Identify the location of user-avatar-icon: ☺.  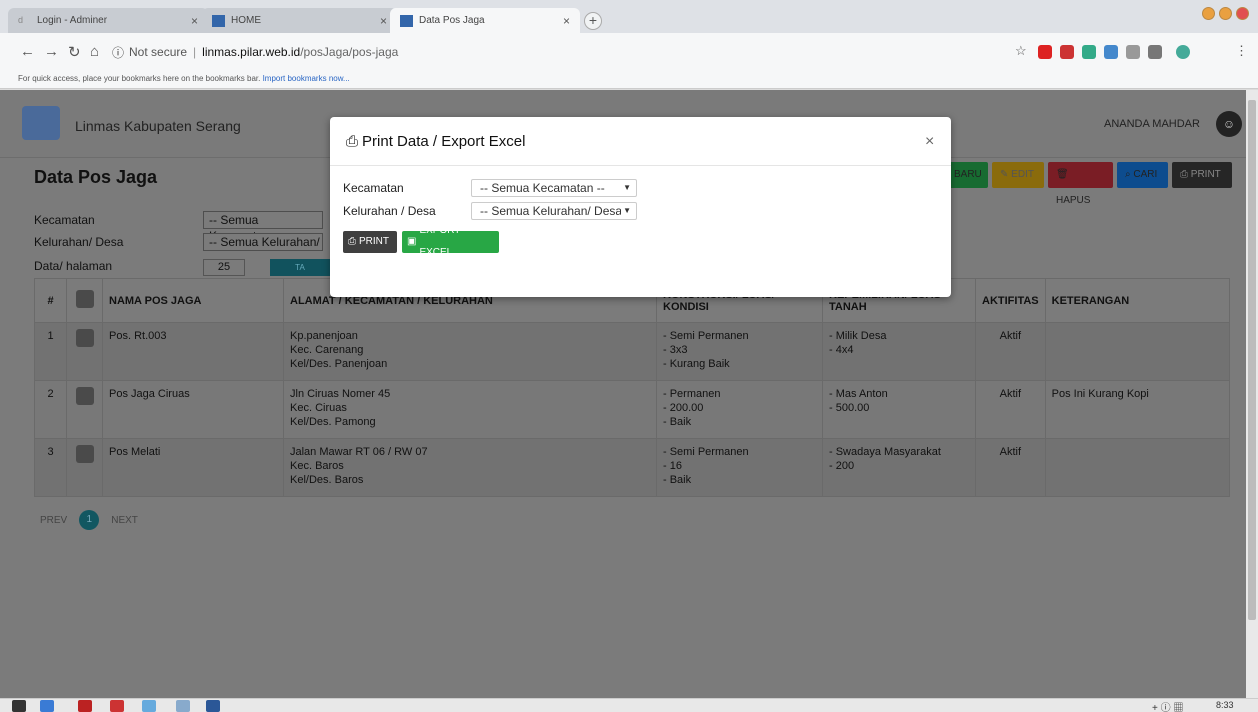
(1229, 124).